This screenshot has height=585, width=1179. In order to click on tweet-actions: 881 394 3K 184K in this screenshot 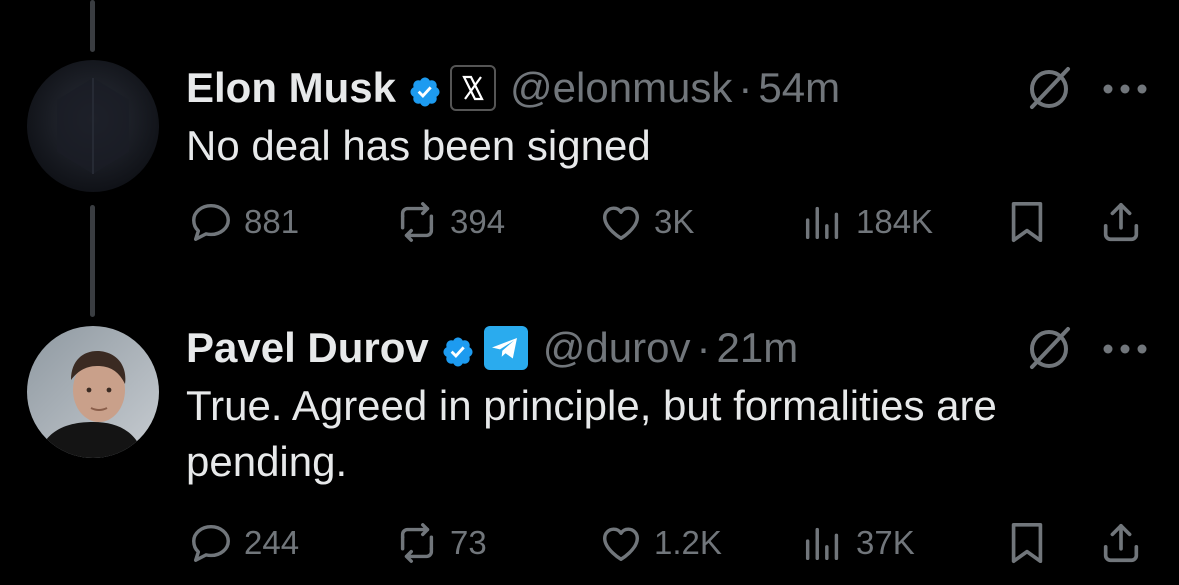, I will do `click(589, 222)`.